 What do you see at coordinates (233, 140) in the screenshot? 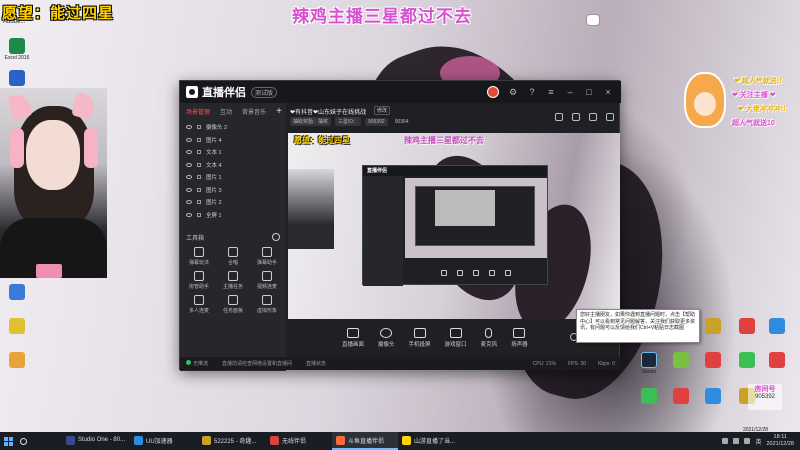
I see `scene-item: 图片 4` at bounding box center [233, 140].